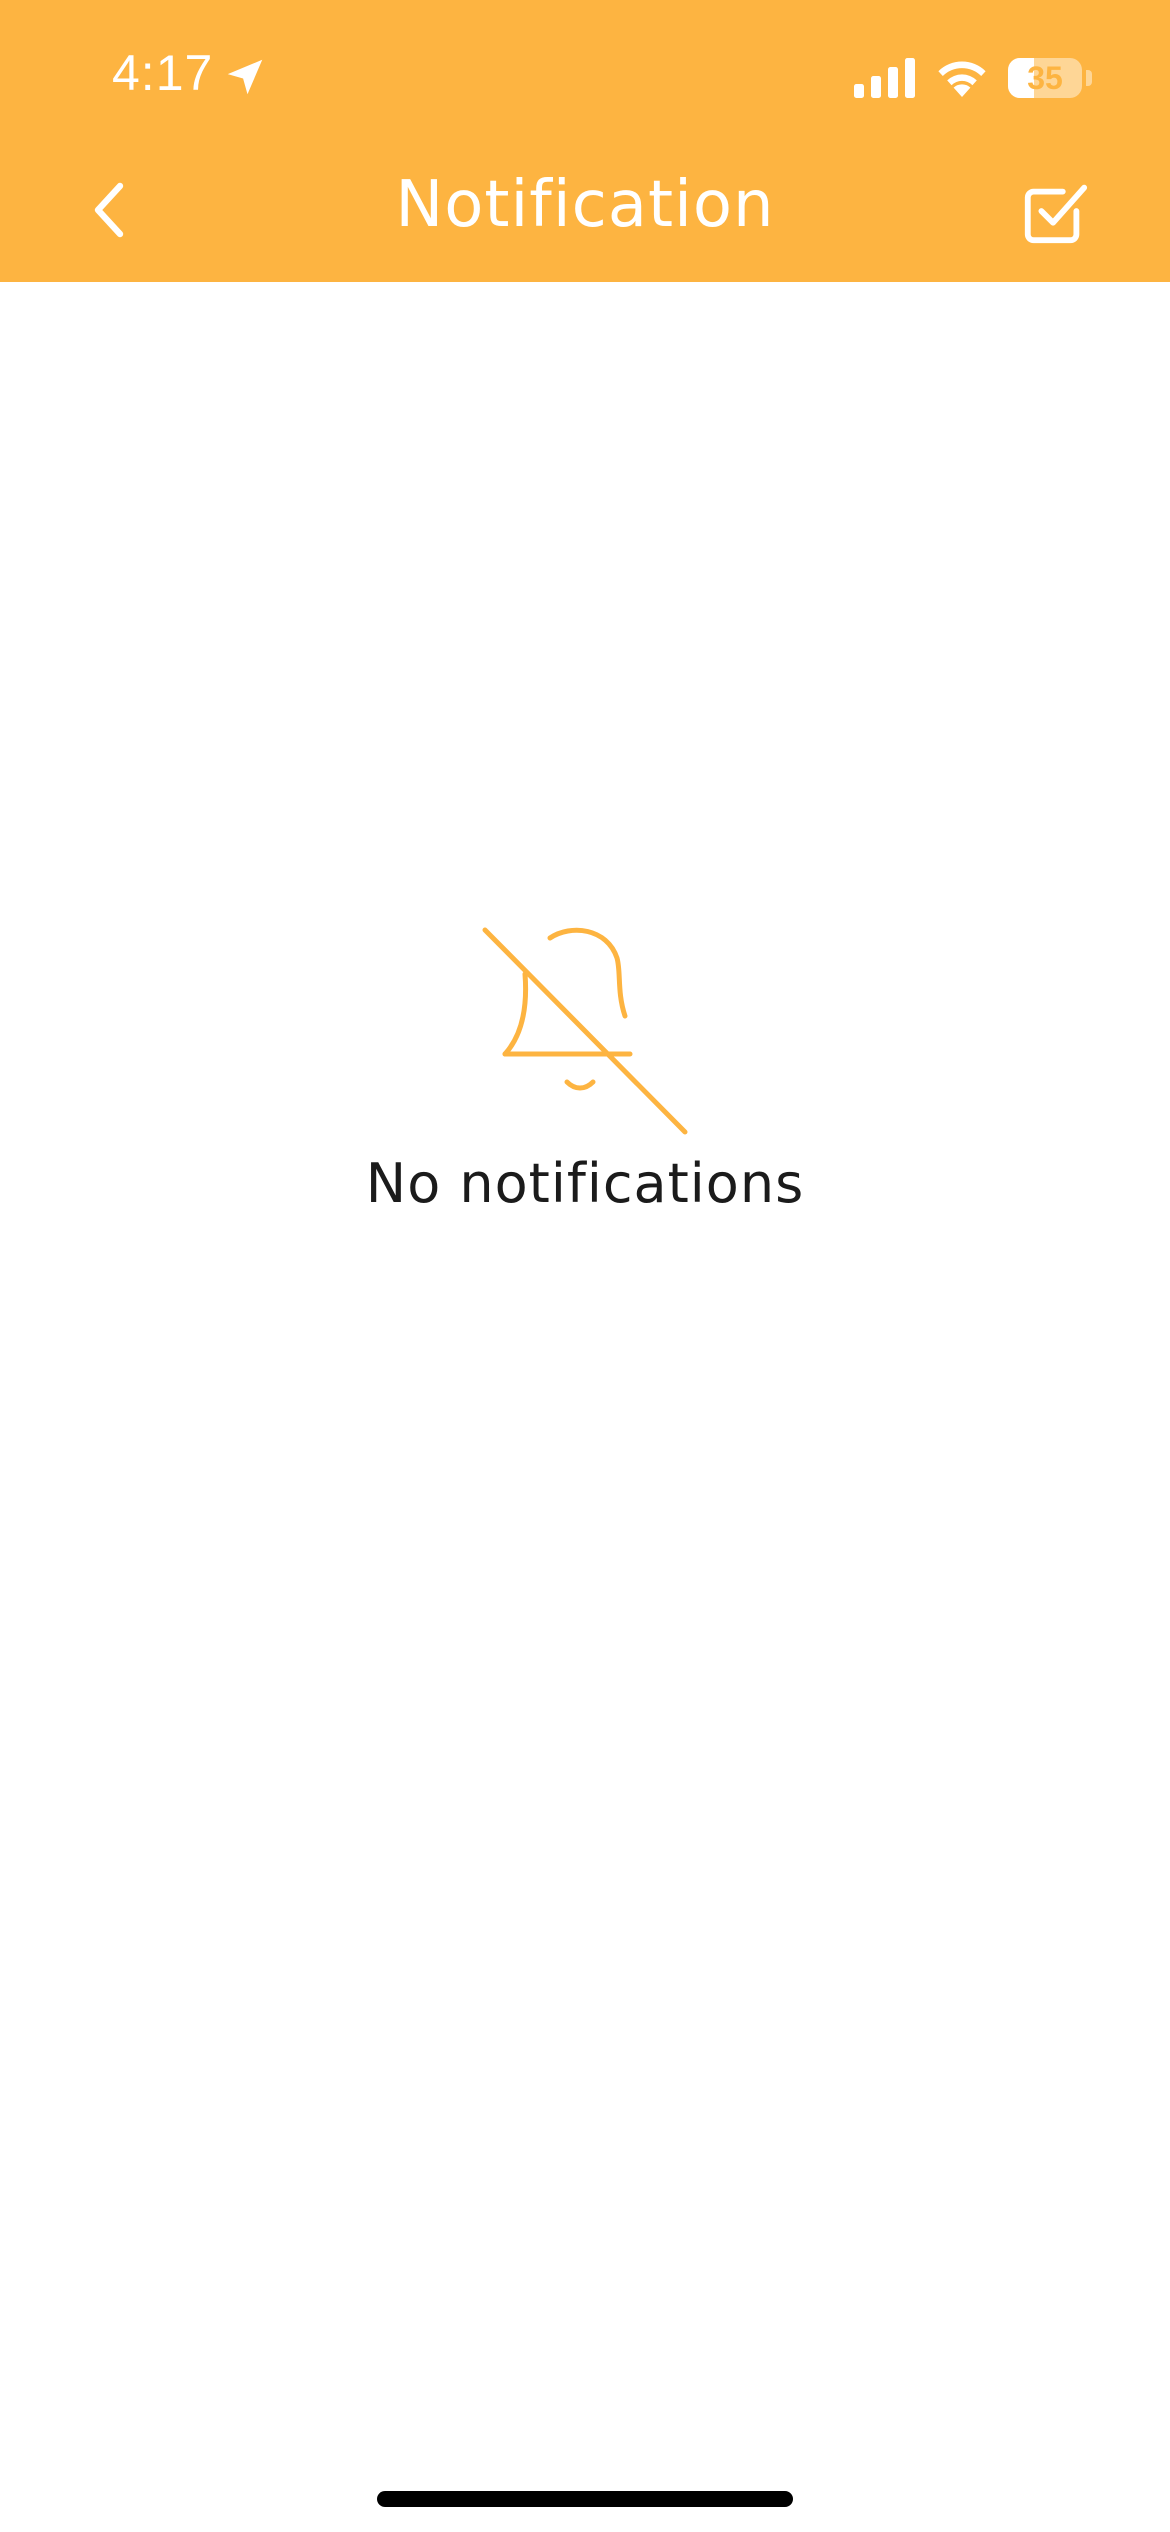 The image size is (1170, 2532). I want to click on cellular-signal-icon, so click(884, 78).